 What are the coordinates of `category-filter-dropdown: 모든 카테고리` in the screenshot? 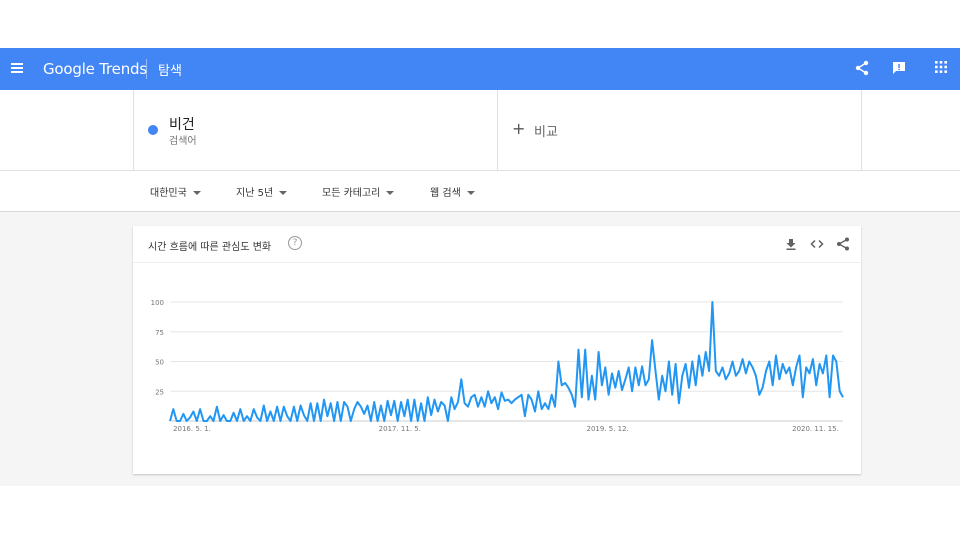 It's located at (358, 191).